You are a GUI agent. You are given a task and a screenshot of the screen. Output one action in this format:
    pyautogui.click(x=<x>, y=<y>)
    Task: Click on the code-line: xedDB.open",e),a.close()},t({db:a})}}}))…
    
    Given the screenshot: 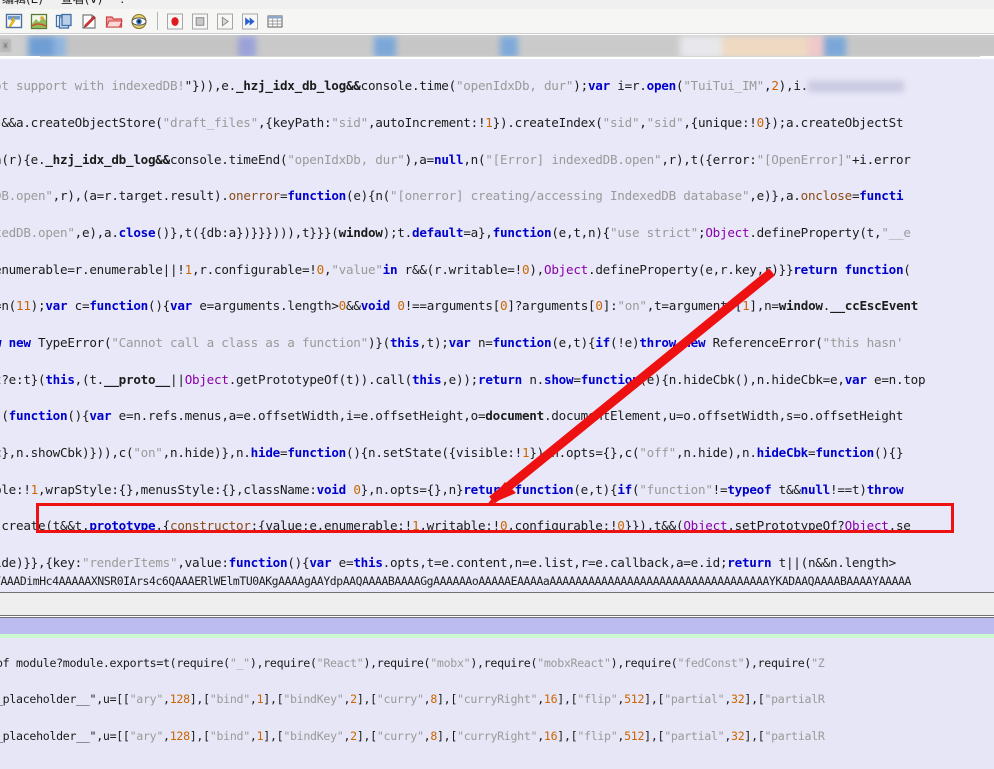 What is the action you would take?
    pyautogui.click(x=455, y=232)
    